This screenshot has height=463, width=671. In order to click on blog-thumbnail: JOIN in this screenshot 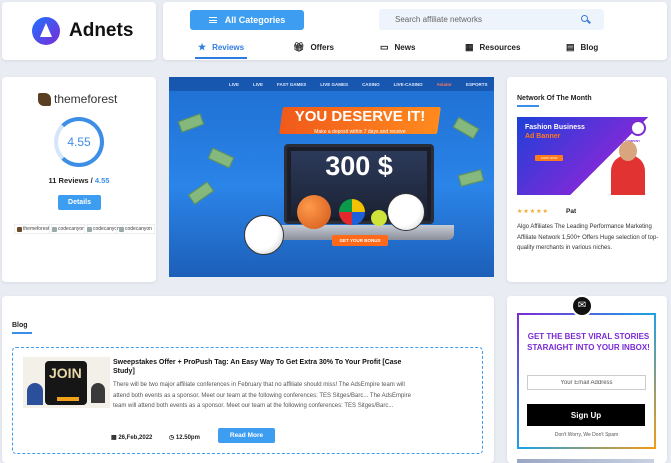, I will do `click(66, 382)`.